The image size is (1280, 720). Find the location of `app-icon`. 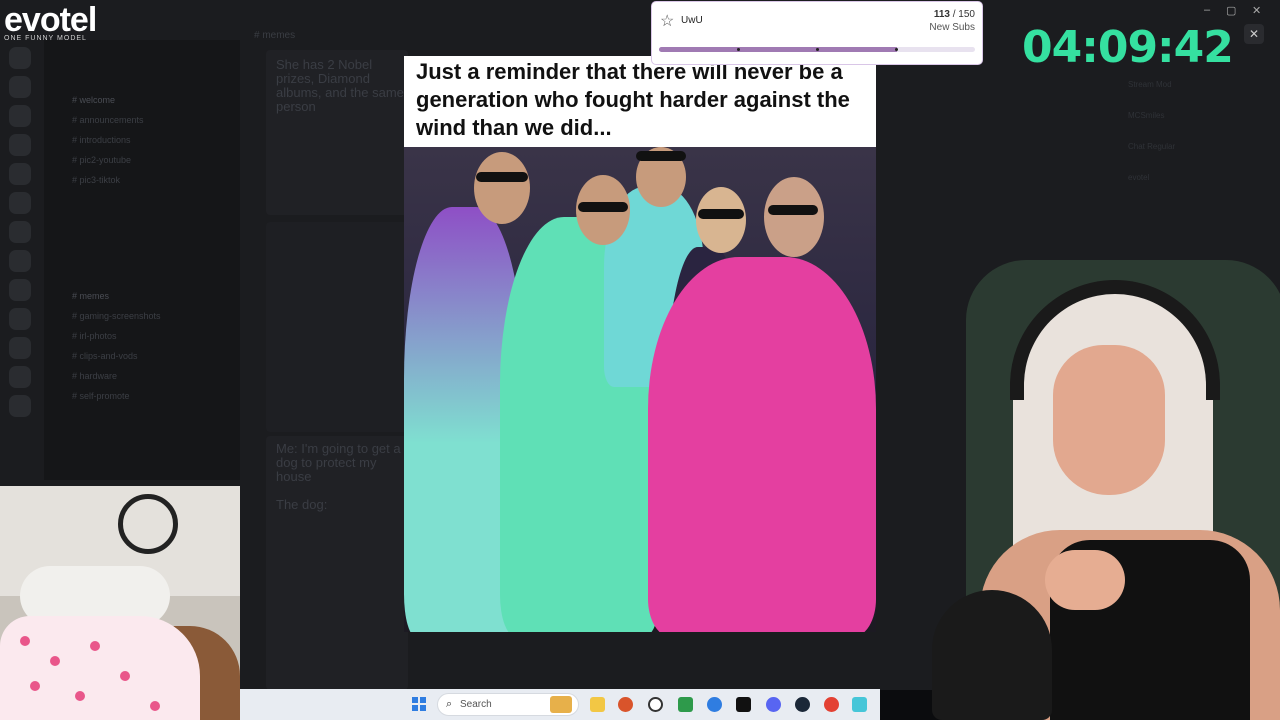

app-icon is located at coordinates (714, 704).